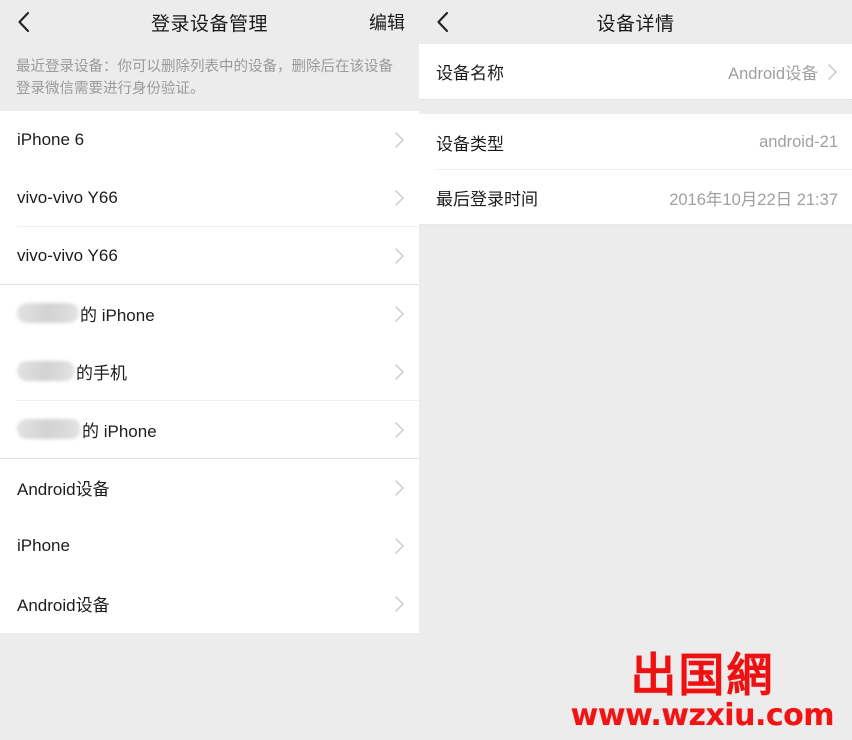  I want to click on device-info-card: 设备类型 android-21 最后登录时间 2016年10月22日 21:37, so click(635, 170).